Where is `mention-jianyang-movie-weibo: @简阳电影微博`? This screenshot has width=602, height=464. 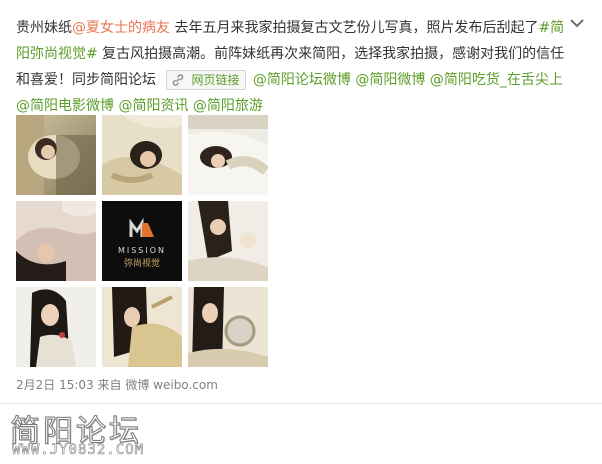
mention-jianyang-movie-weibo: @简阳电影微博 is located at coordinates (65, 106).